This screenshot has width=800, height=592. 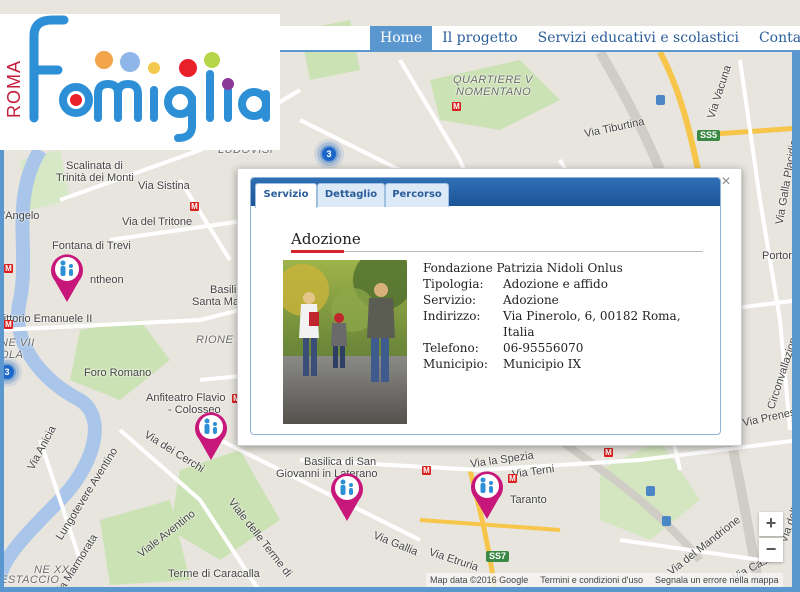 I want to click on zoom-in-button: +, so click(x=771, y=524).